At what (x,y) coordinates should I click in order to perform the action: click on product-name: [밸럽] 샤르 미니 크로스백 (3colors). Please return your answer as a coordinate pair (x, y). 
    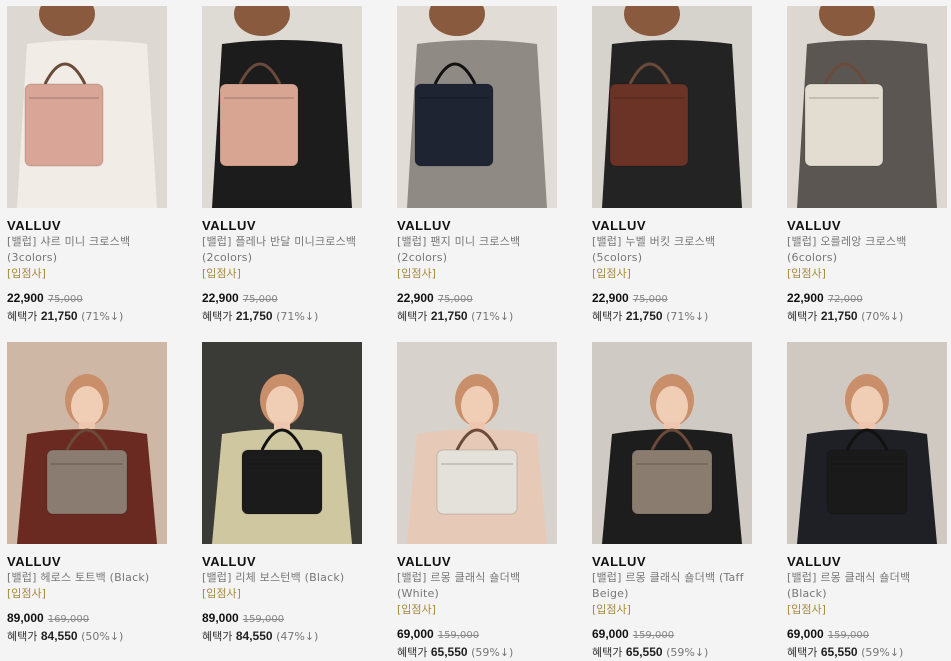
    Looking at the image, I should click on (89, 250).